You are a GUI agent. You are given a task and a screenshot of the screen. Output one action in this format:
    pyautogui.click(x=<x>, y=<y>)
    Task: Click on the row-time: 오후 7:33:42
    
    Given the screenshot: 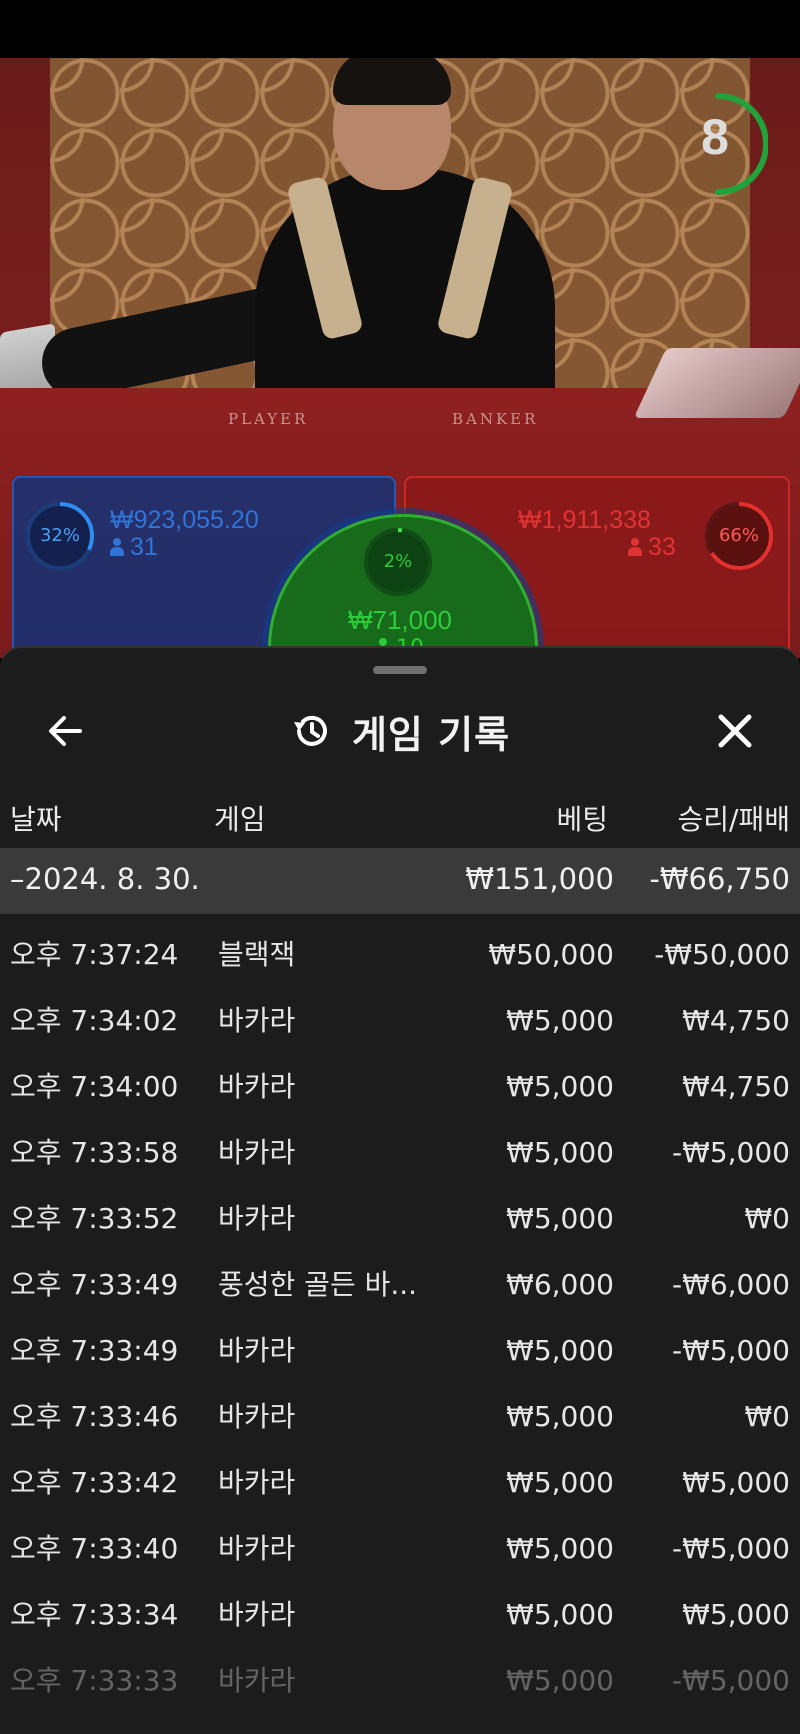 What is the action you would take?
    pyautogui.click(x=94, y=1482)
    